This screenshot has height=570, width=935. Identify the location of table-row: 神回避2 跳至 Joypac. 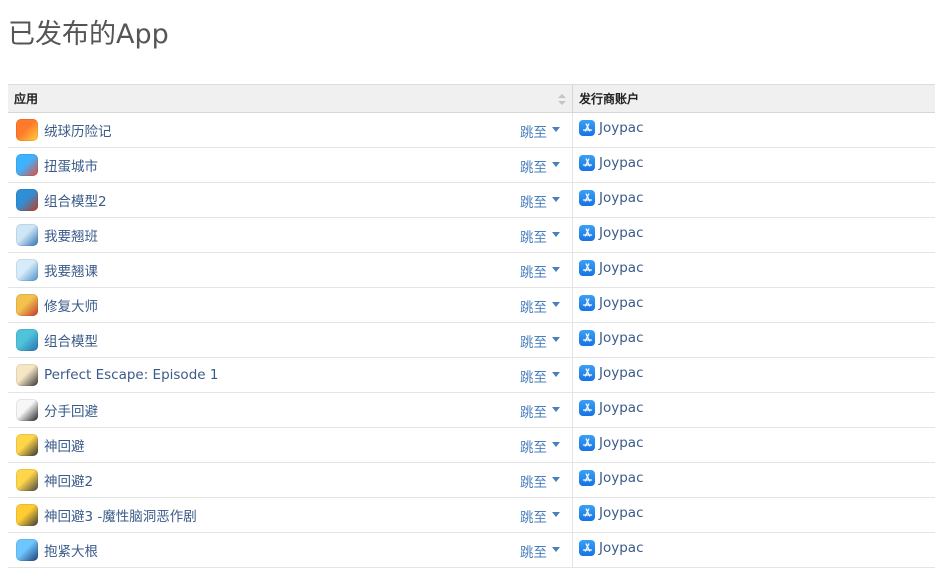
(471, 480).